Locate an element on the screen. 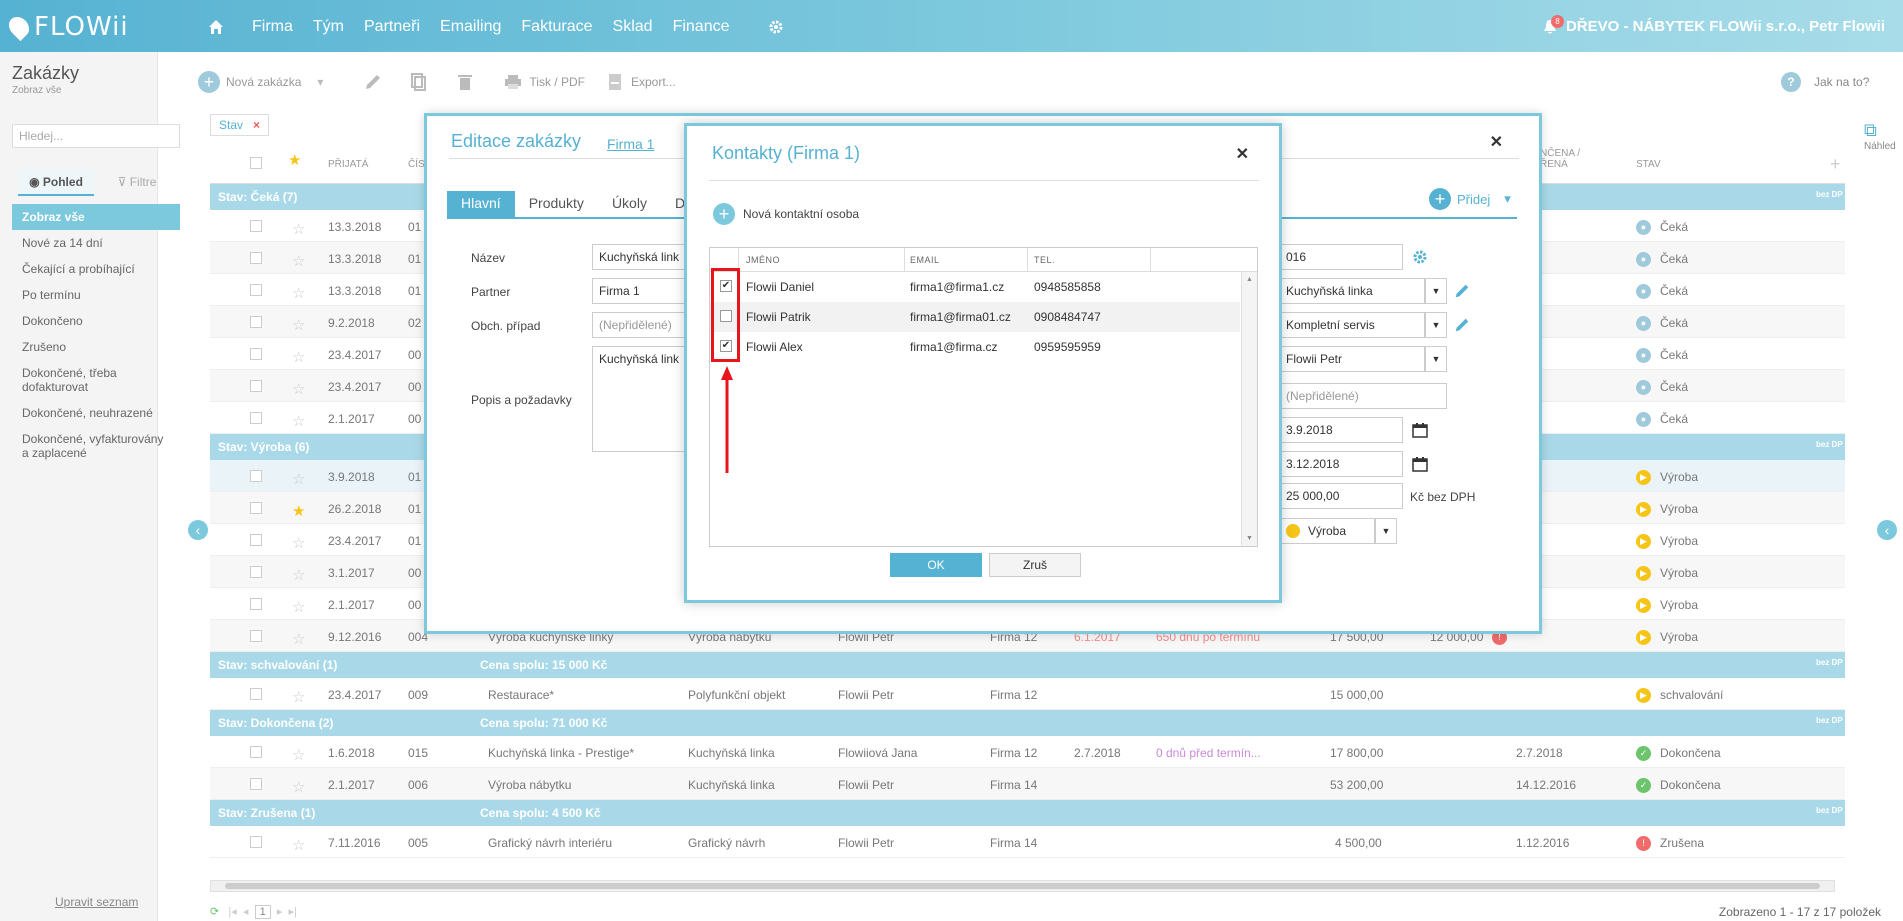 Image resolution: width=1903 pixels, height=921 pixels. sidebar-item-all: Zobraz vše is located at coordinates (96, 217).